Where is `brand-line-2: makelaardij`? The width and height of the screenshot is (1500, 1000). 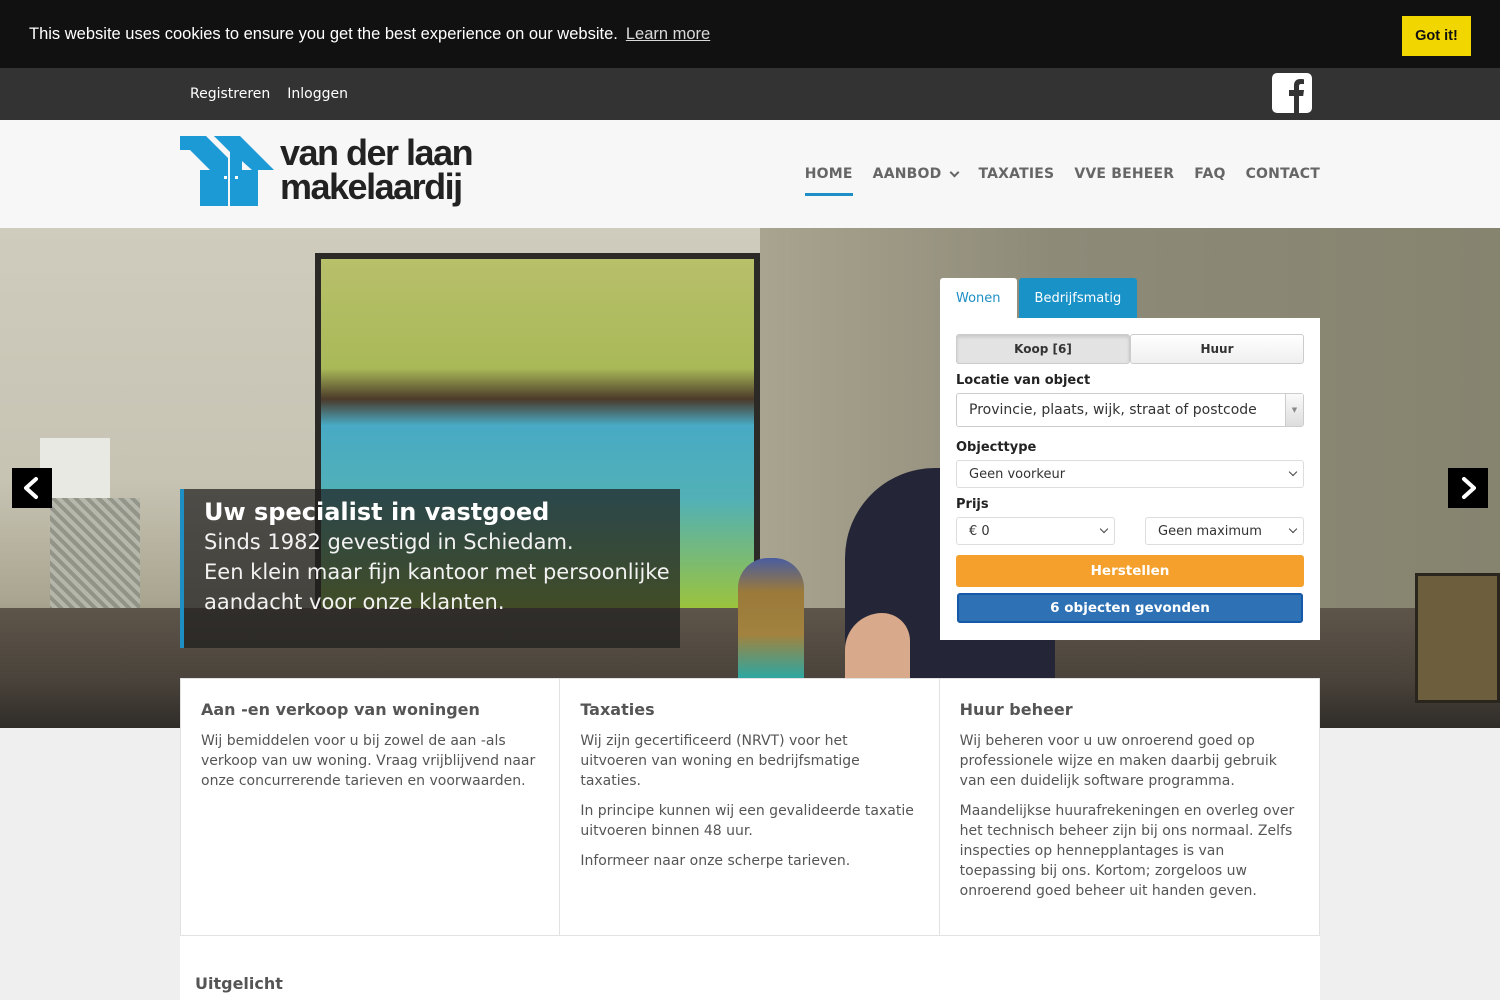
brand-line-2: makelaardij is located at coordinates (371, 186).